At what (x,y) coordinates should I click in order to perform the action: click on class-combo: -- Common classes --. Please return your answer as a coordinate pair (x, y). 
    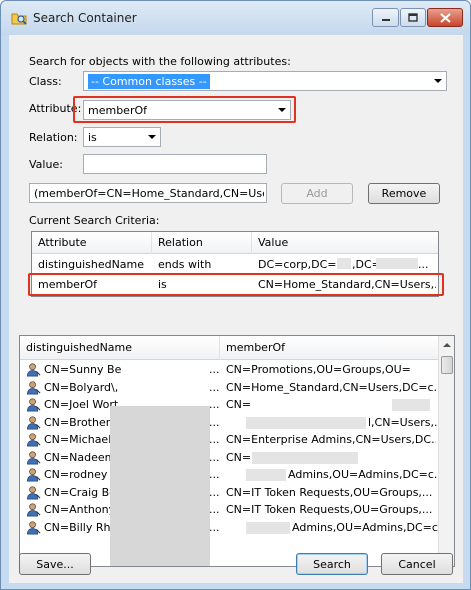
    Looking at the image, I should click on (265, 81).